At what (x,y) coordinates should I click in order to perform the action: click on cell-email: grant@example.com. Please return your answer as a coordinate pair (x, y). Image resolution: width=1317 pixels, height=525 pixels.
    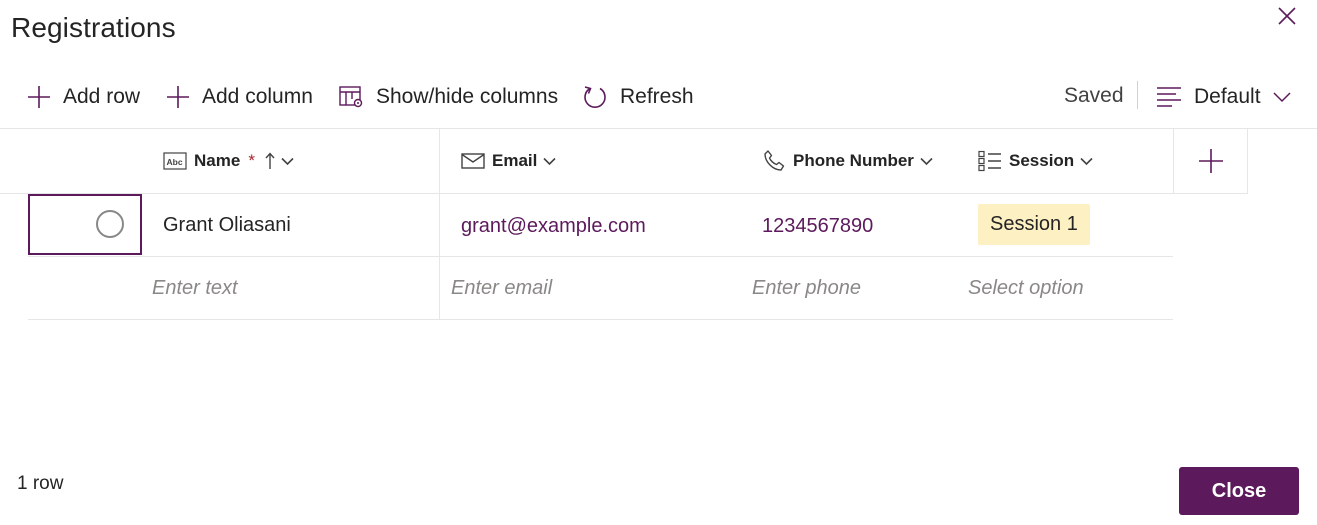
    Looking at the image, I should click on (553, 226).